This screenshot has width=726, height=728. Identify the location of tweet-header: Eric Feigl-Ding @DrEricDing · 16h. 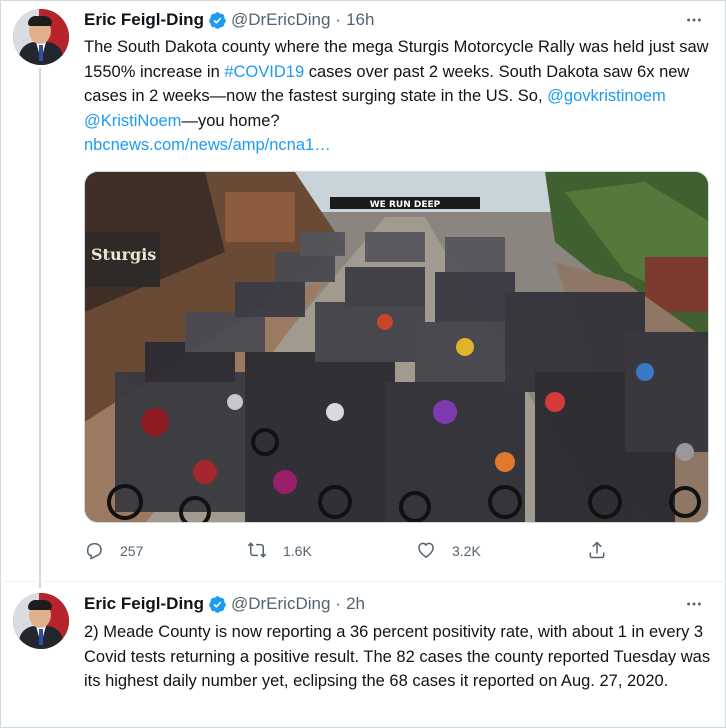
(229, 20).